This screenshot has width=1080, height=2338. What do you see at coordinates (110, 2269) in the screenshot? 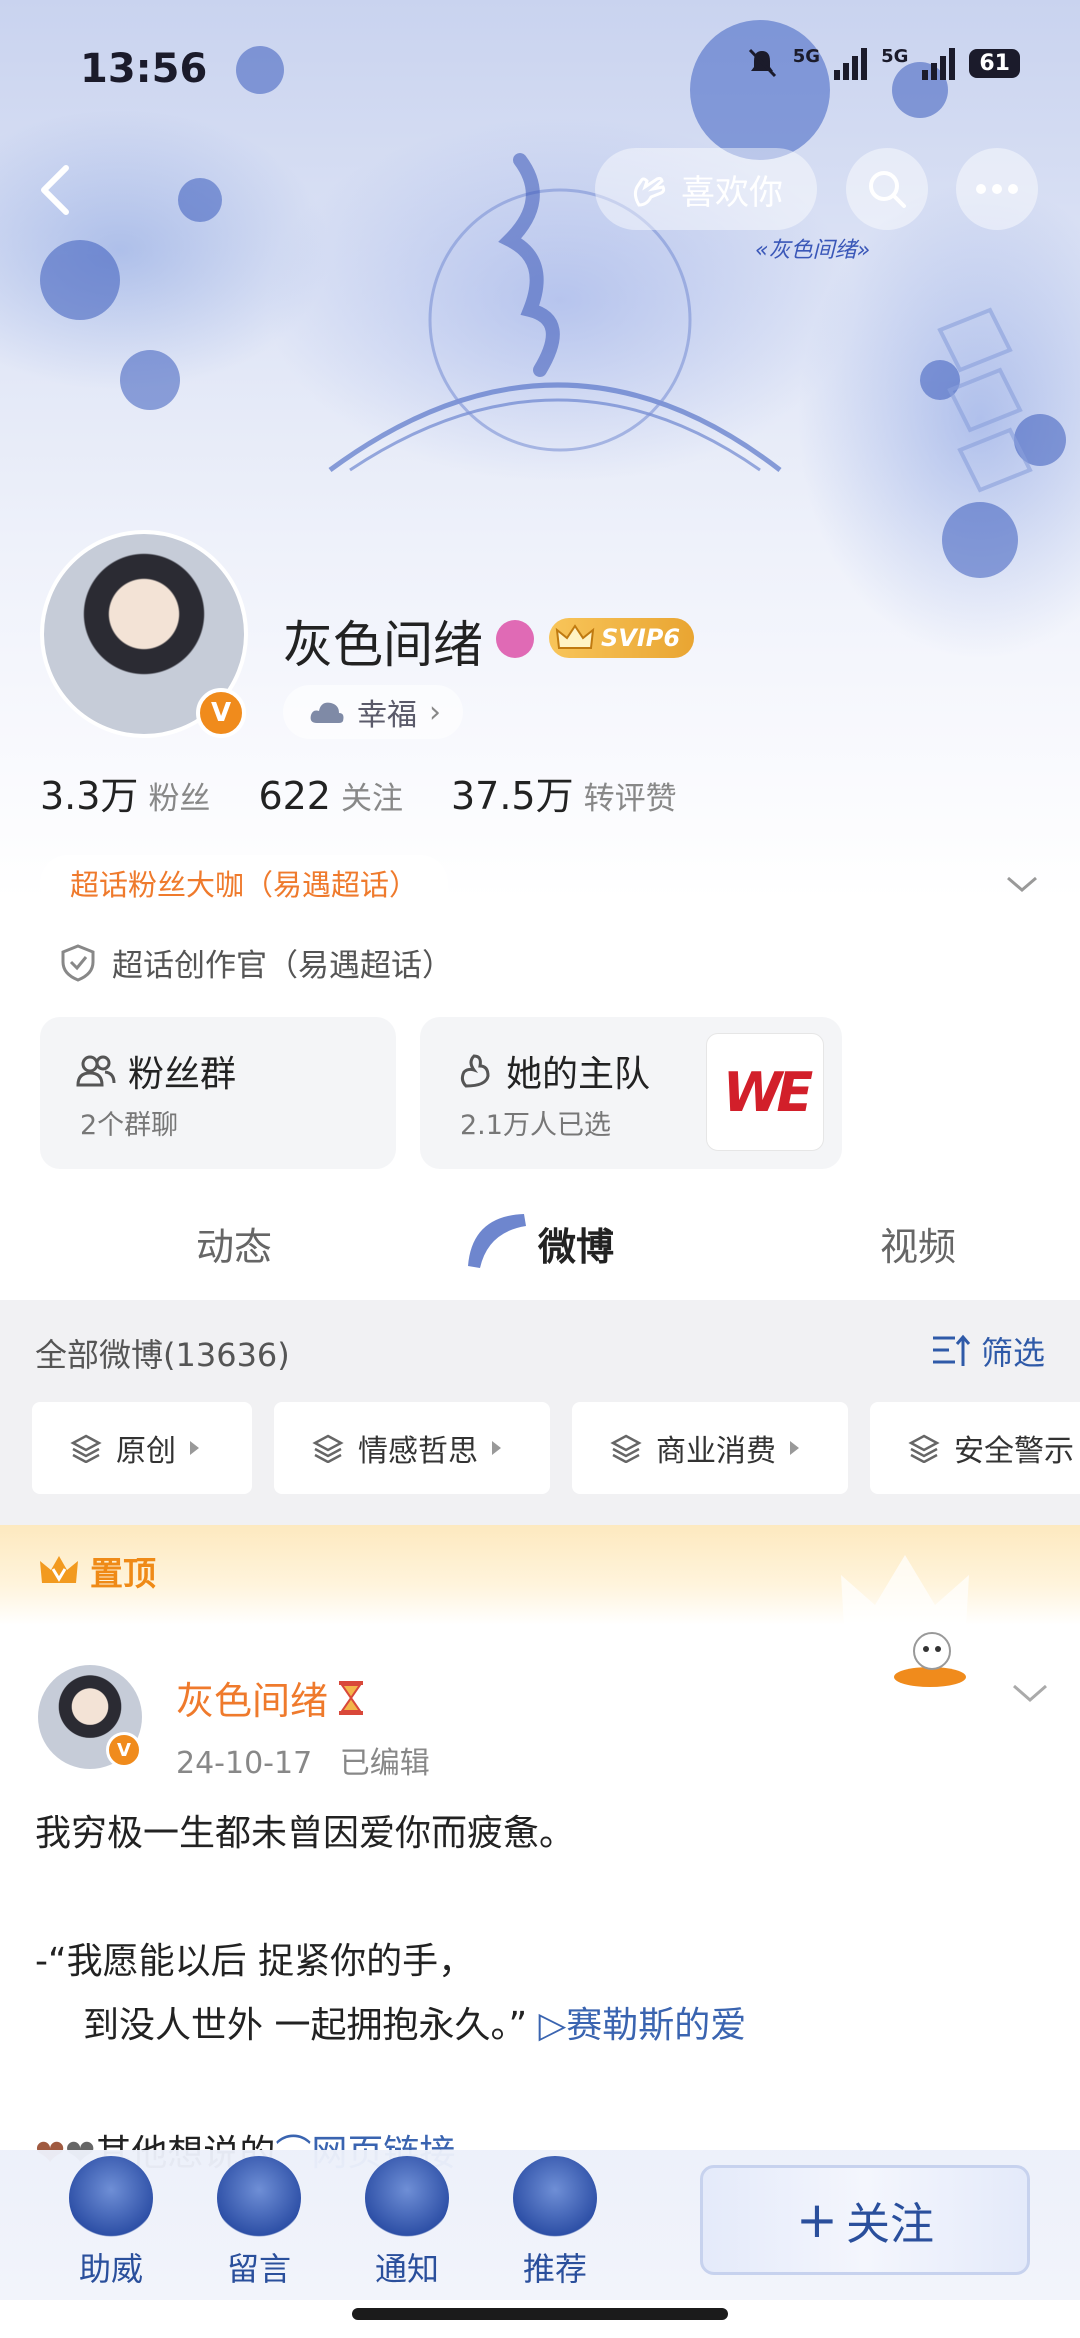
I see `cheer-label: 助威` at bounding box center [110, 2269].